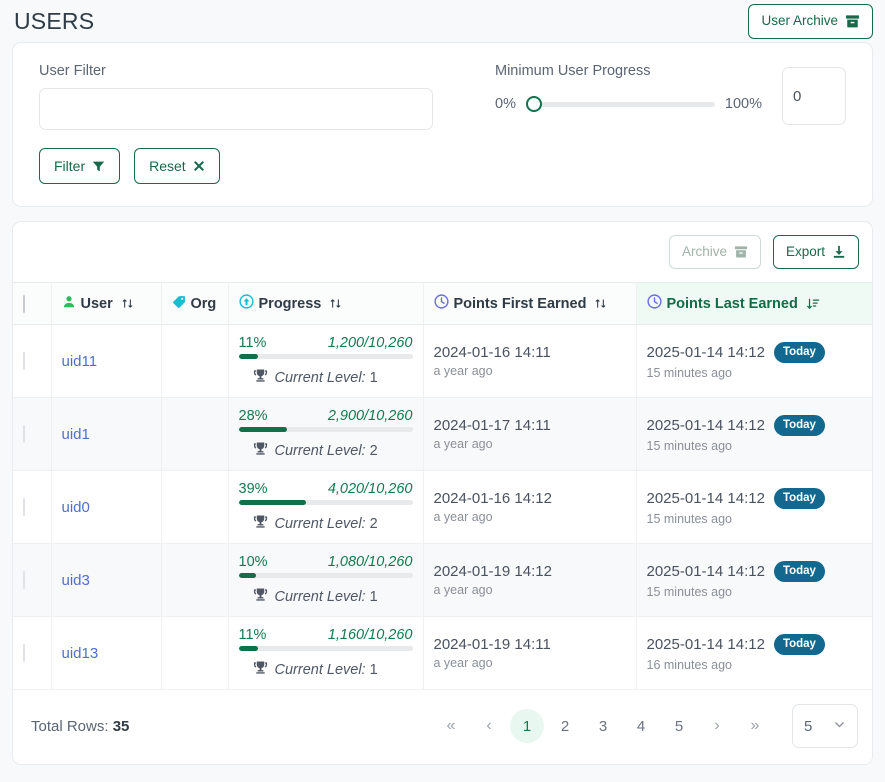 The height and width of the screenshot is (782, 885). I want to click on cell-progress: 28% 2,900/10,260 Current Level: 2, so click(326, 434).